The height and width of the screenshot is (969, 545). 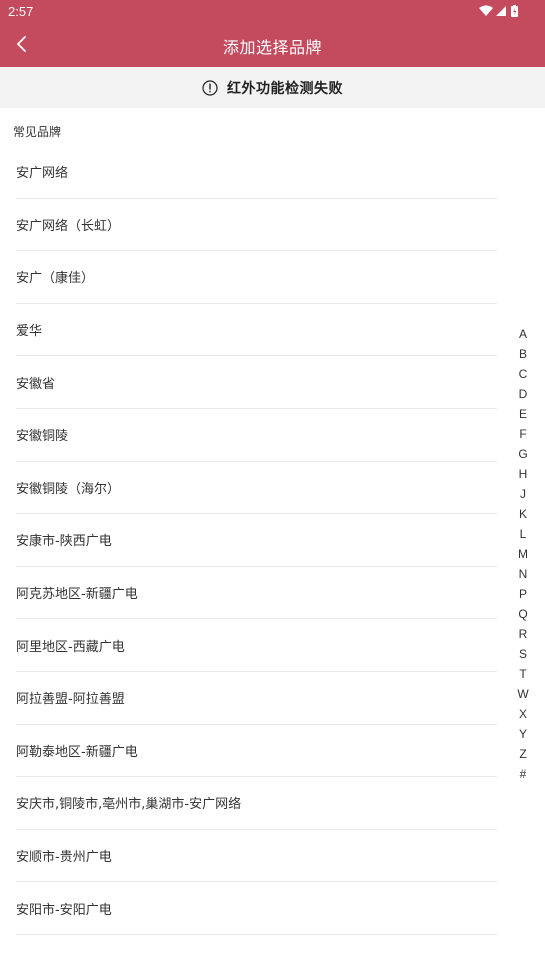 What do you see at coordinates (523, 654) in the screenshot?
I see `index-letter: S` at bounding box center [523, 654].